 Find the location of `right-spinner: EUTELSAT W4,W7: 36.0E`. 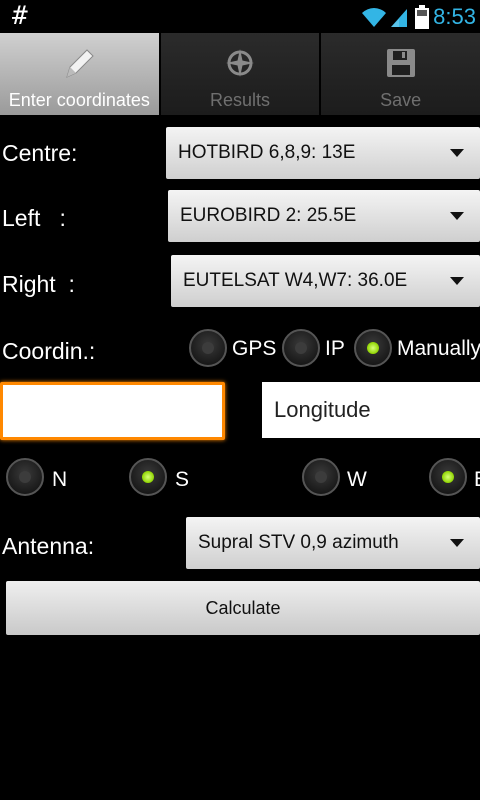

right-spinner: EUTELSAT W4,W7: 36.0E is located at coordinates (325, 281).